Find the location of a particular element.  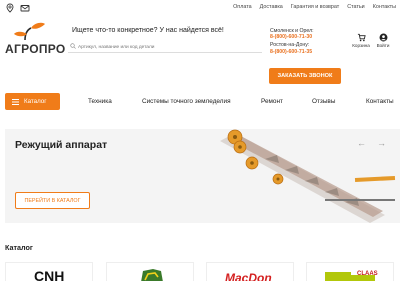

claas-logo-text: CLAAS is located at coordinates (367, 274).